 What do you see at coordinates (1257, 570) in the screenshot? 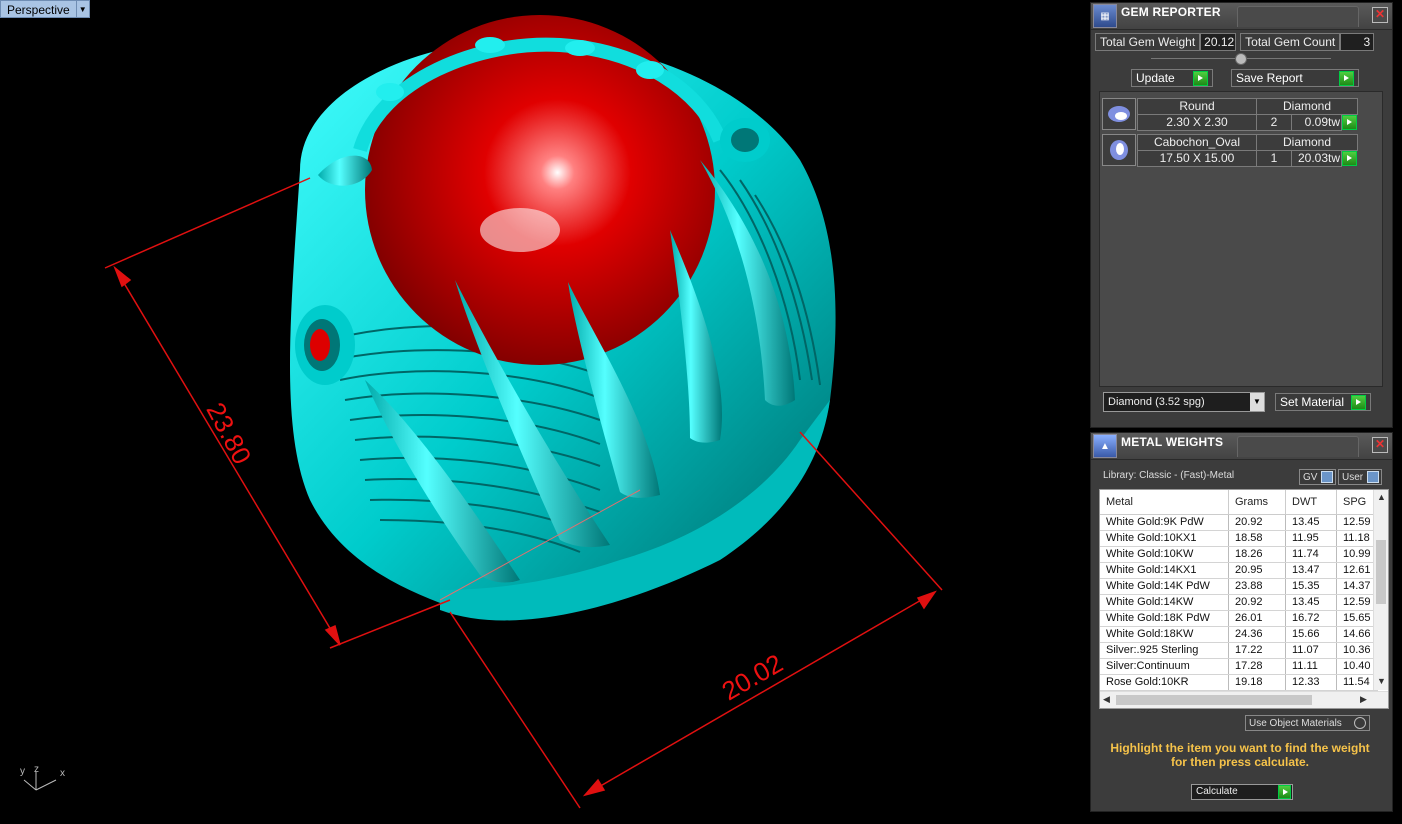
I see `grams-cell: 20.95` at bounding box center [1257, 570].